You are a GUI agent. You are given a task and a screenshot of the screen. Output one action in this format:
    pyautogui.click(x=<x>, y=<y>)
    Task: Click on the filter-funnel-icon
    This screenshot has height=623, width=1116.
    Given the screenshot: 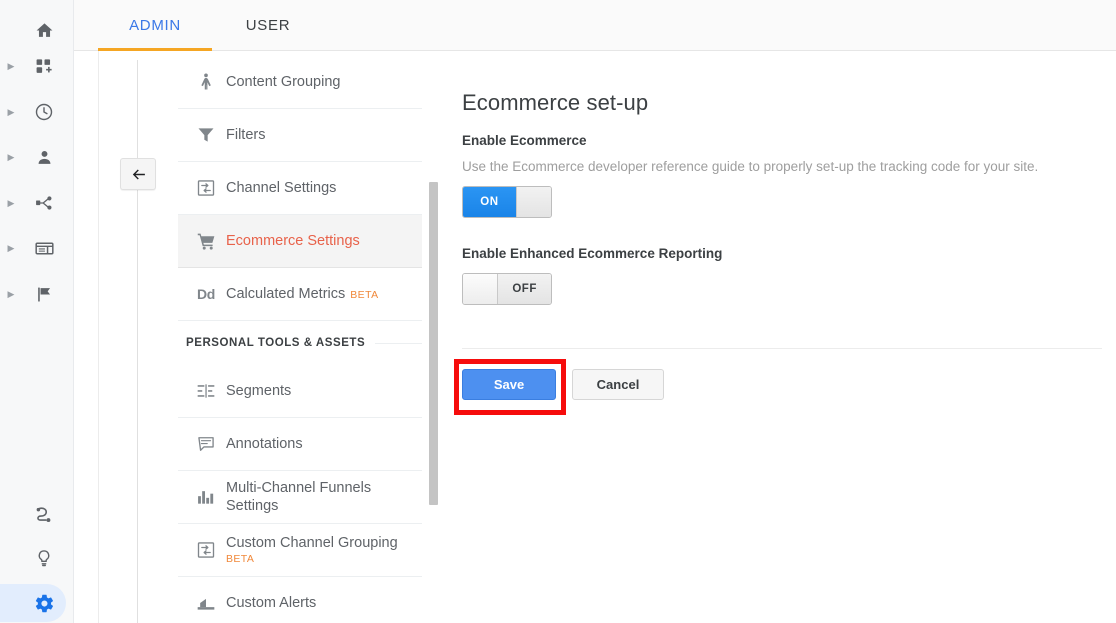 What is the action you would take?
    pyautogui.click(x=206, y=135)
    